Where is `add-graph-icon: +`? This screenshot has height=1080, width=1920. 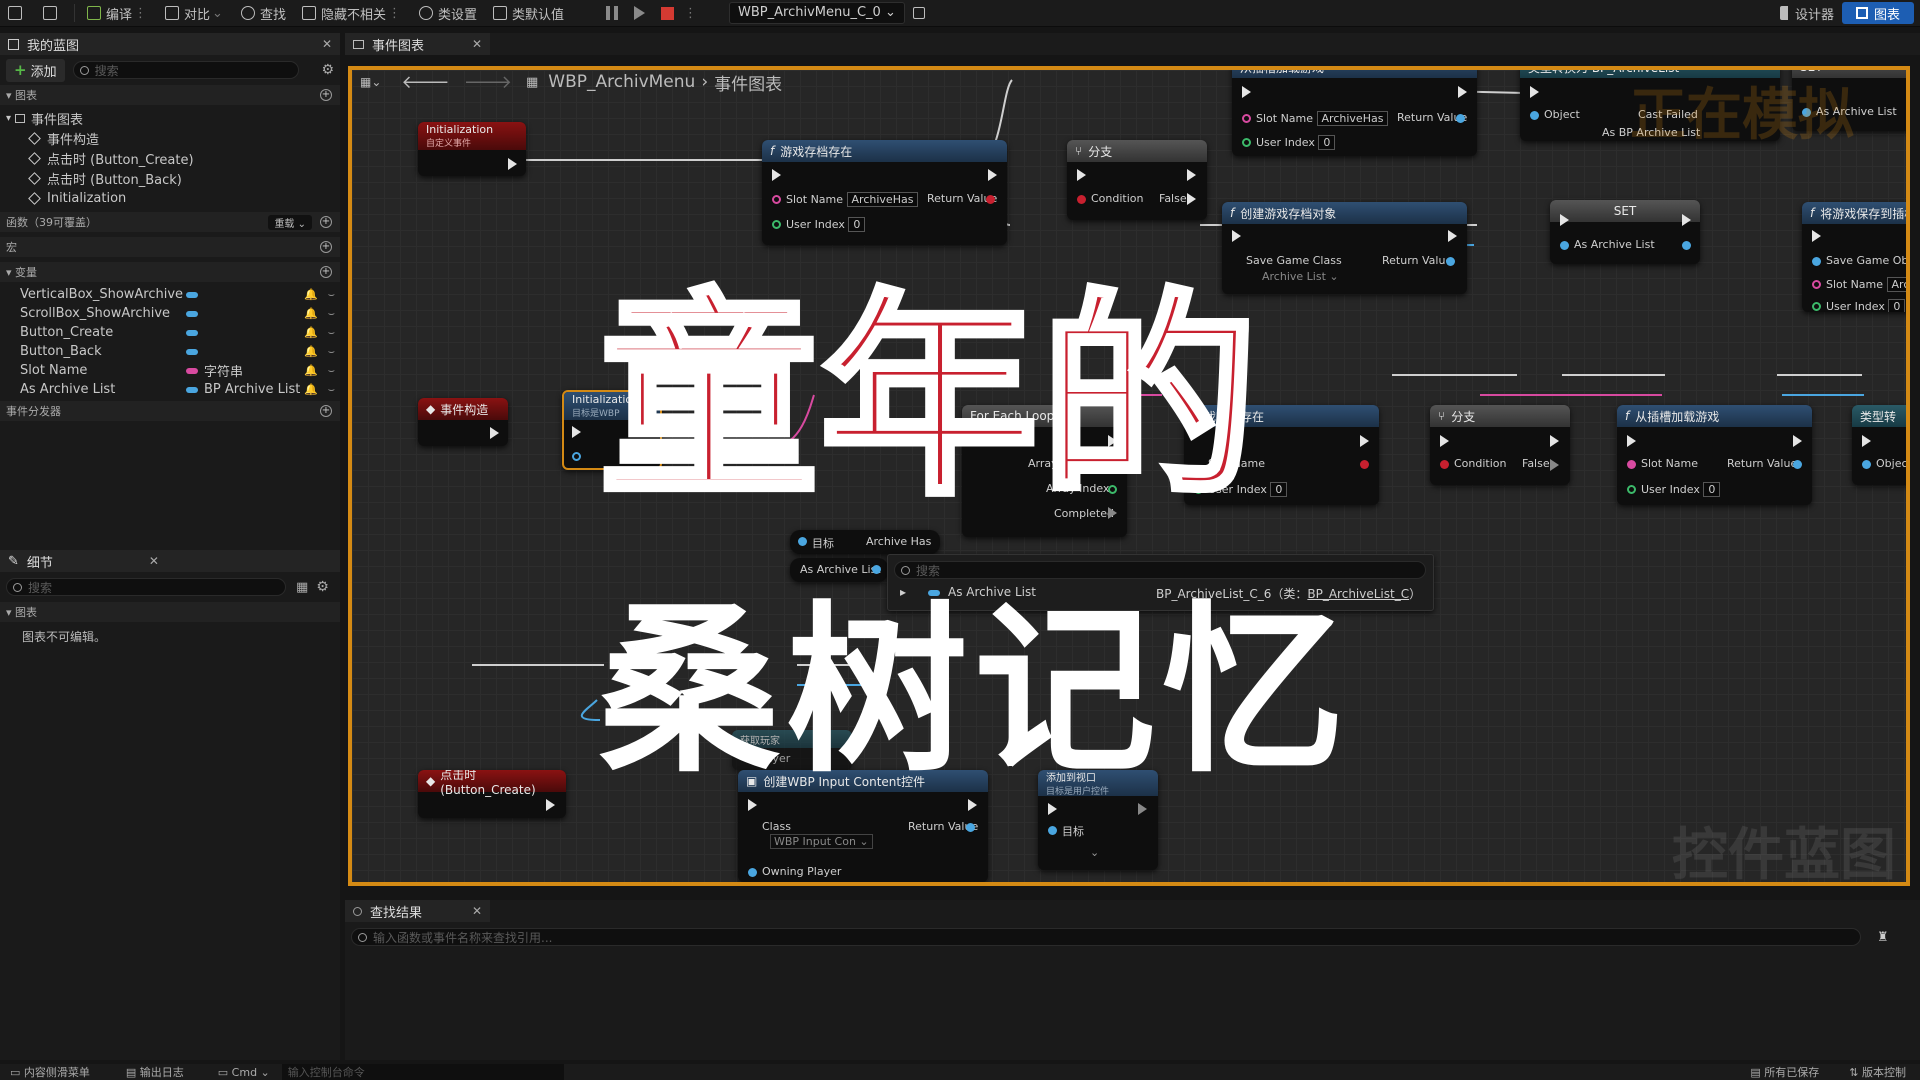 add-graph-icon: + is located at coordinates (326, 95).